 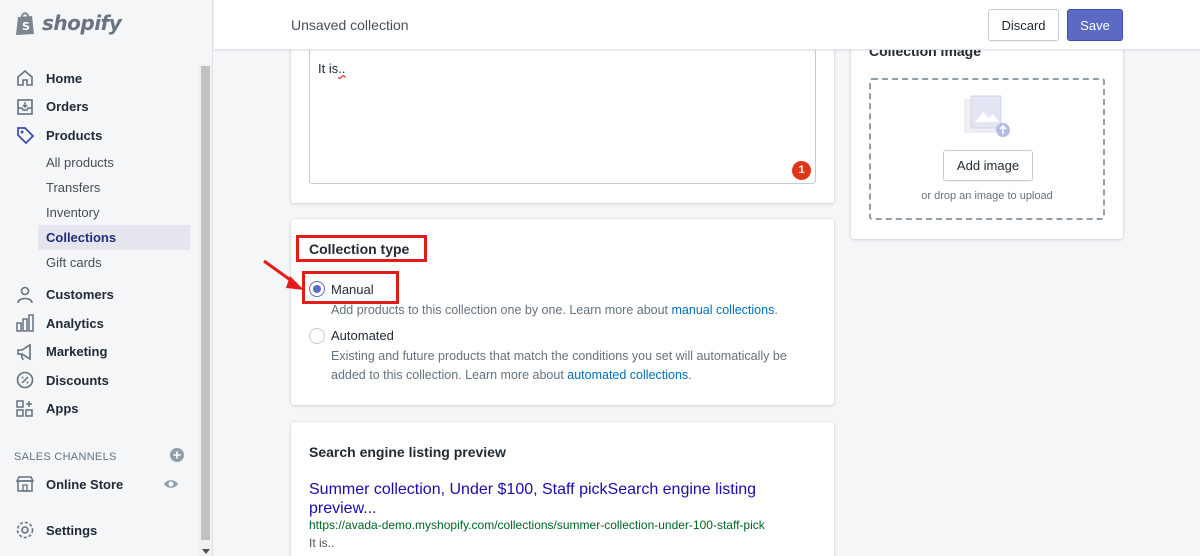 I want to click on nav-label-online-store: Online Store, so click(x=85, y=484).